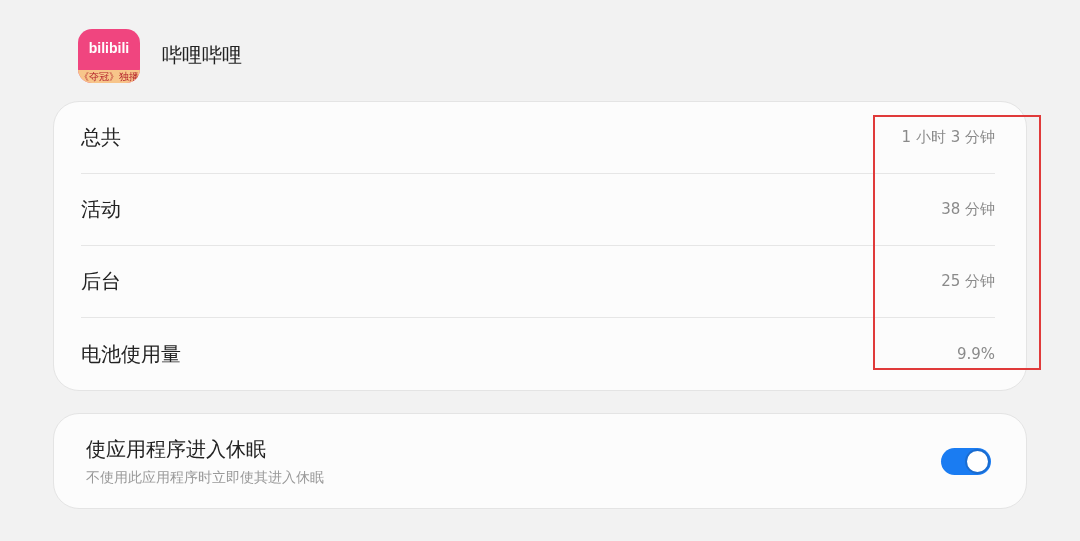 The height and width of the screenshot is (541, 1080). Describe the element at coordinates (176, 449) in the screenshot. I see `setting-title: 使应用程序进入休眠` at that location.